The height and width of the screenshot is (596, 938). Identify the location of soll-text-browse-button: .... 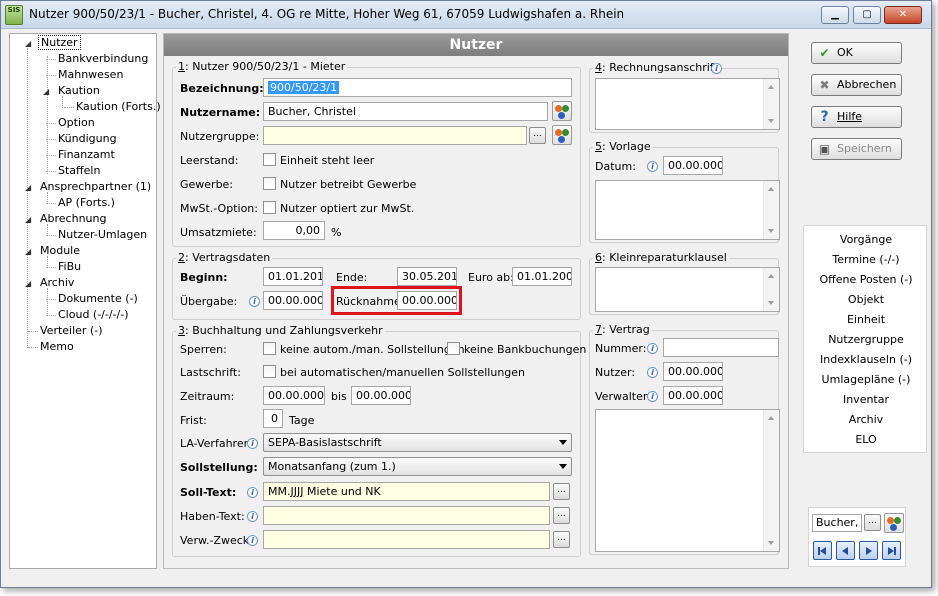
(561, 491).